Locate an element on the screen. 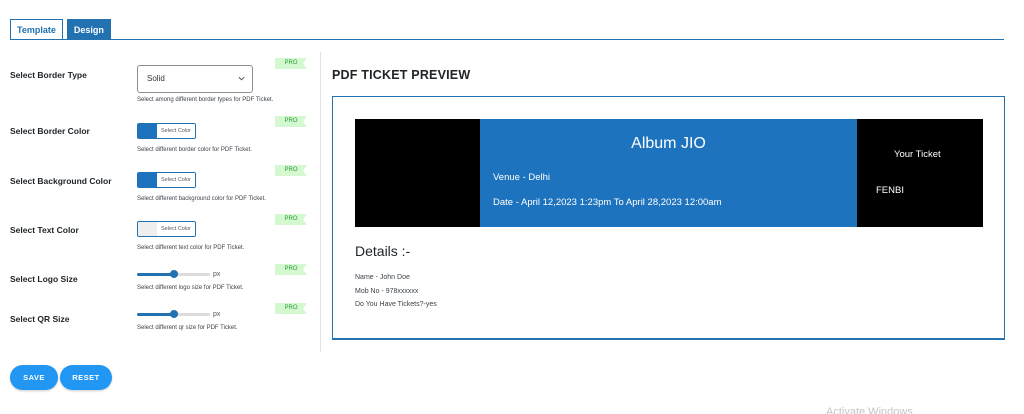 The image size is (1024, 414). activate-windows-watermark: Activate Windows is located at coordinates (869, 410).